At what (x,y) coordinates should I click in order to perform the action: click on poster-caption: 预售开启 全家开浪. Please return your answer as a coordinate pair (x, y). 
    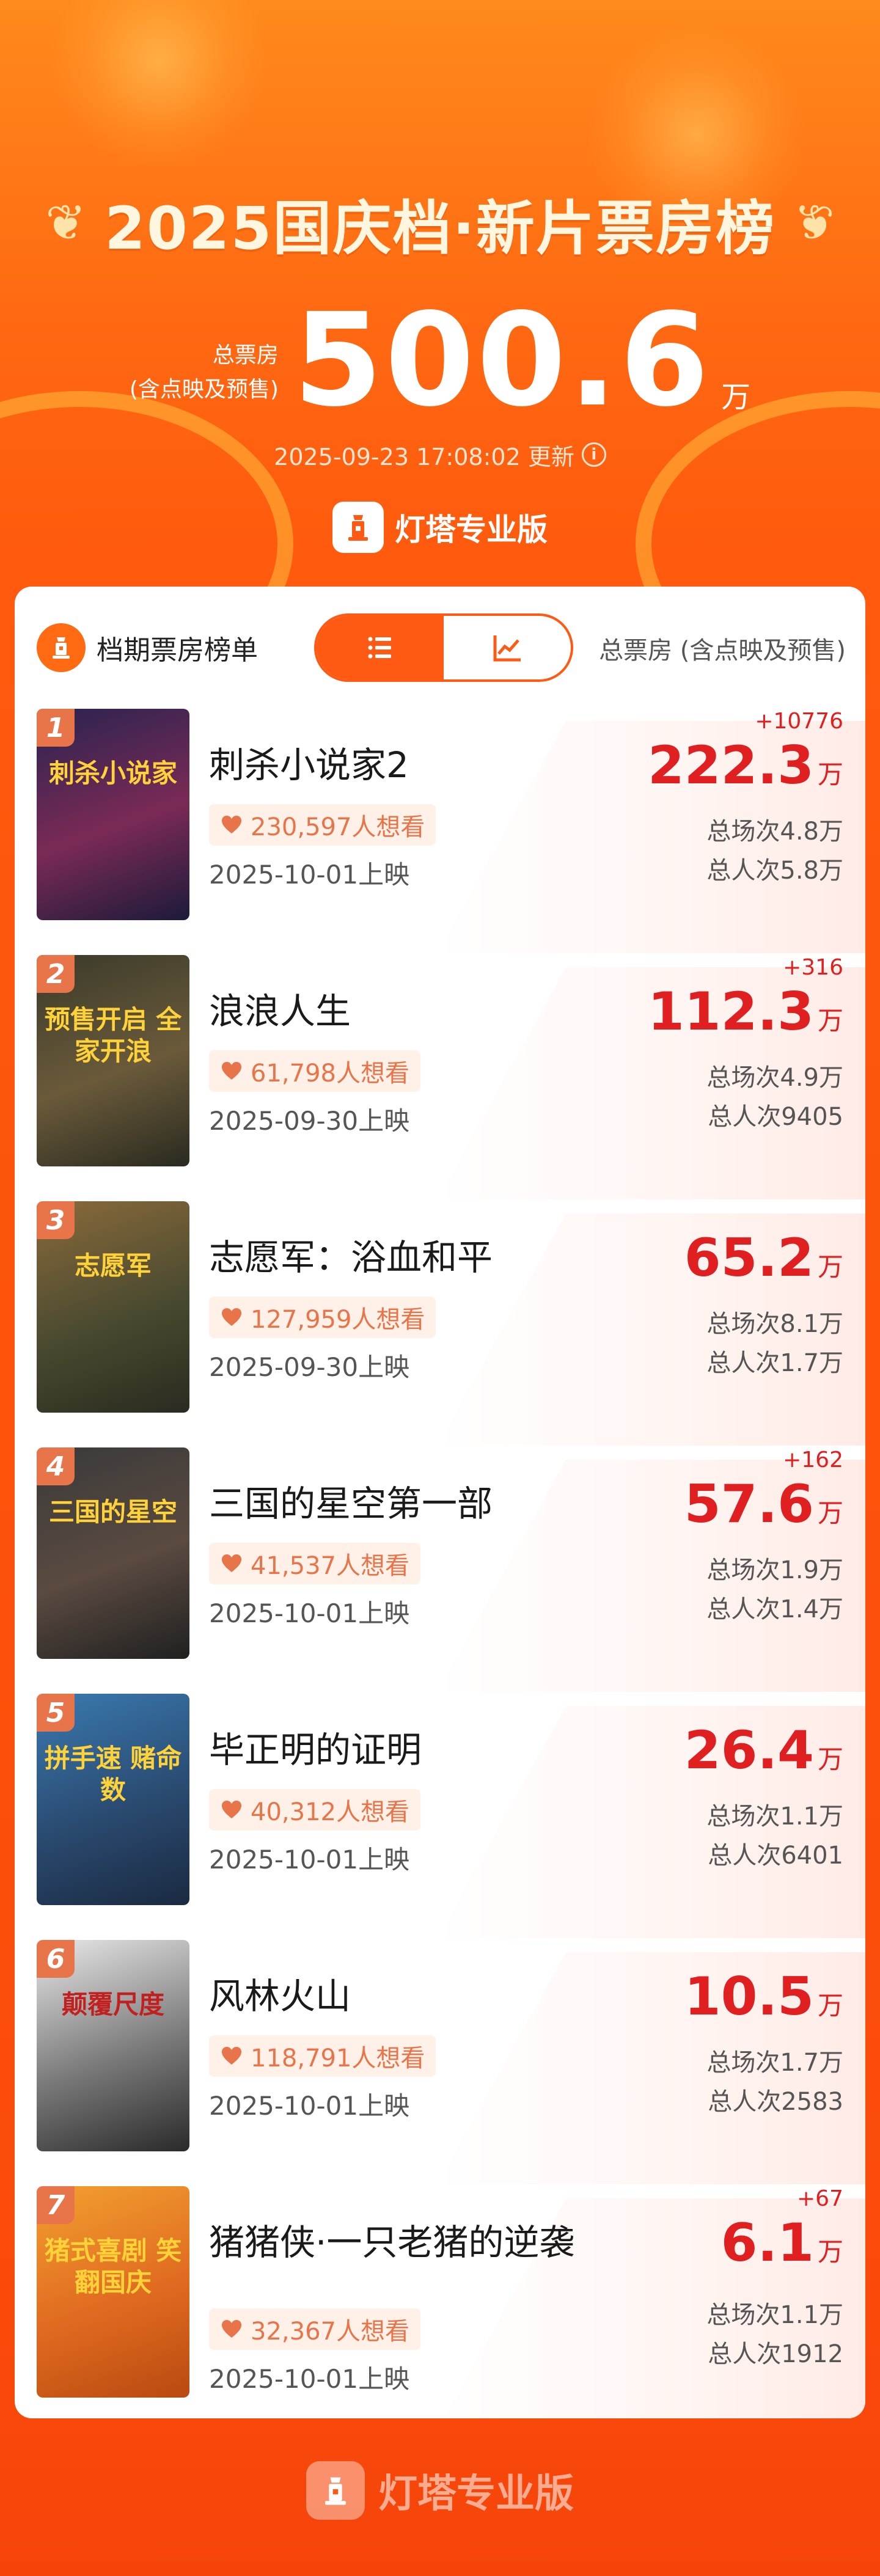
    Looking at the image, I should click on (113, 1035).